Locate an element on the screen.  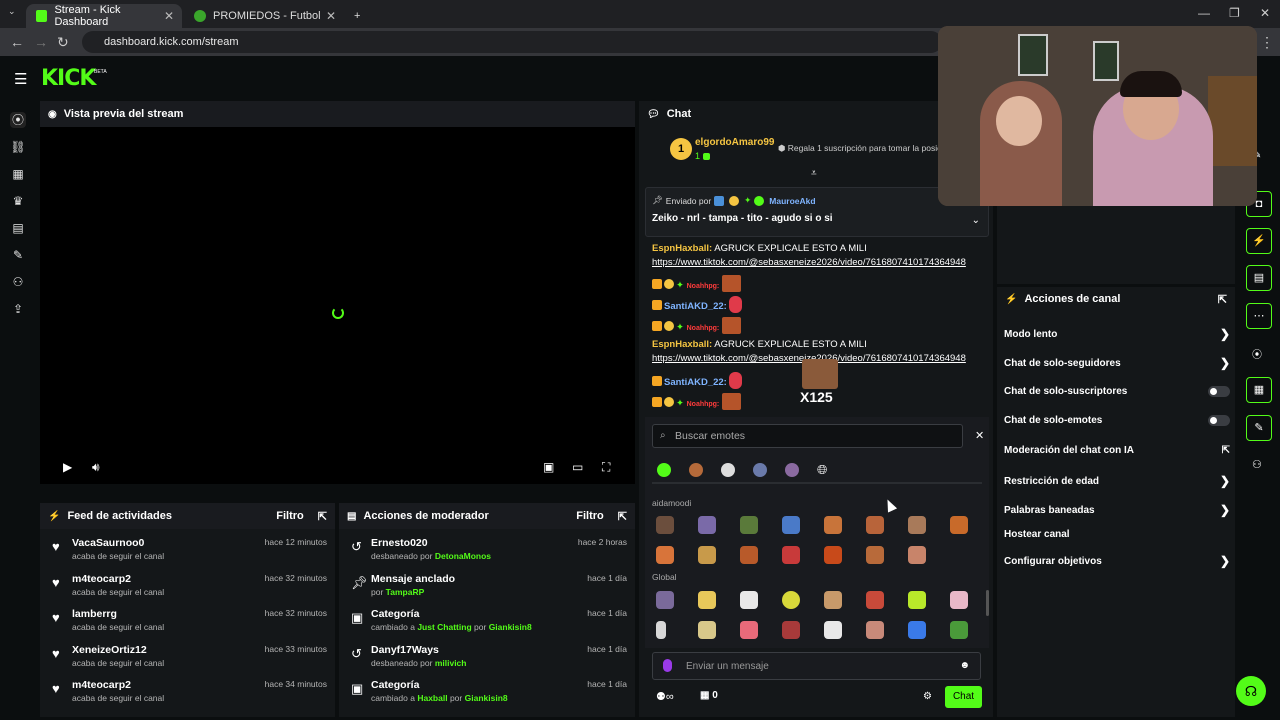
users-icon: ⚇ is located at coordinates (18, 282).